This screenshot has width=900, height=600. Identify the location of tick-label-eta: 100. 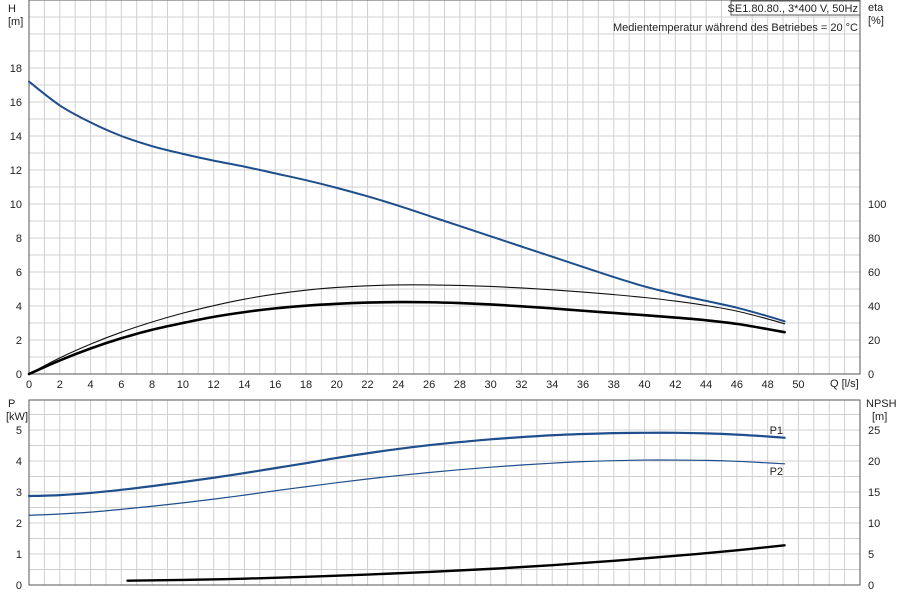
(877, 205).